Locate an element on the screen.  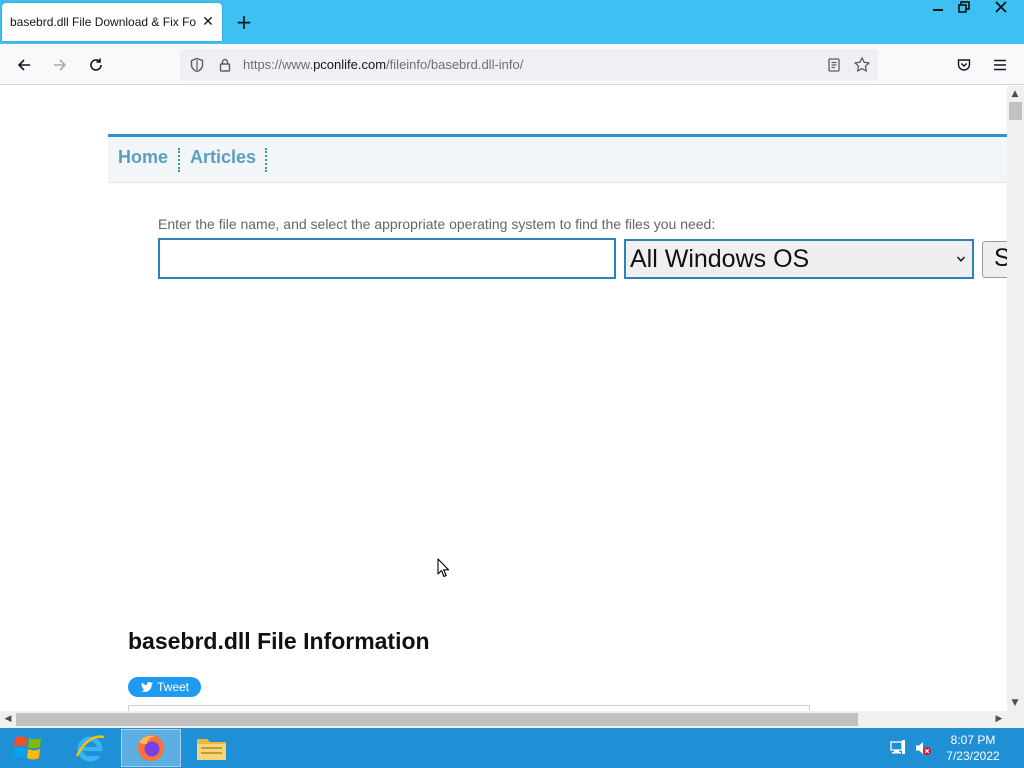
file-search-input is located at coordinates (387, 258).